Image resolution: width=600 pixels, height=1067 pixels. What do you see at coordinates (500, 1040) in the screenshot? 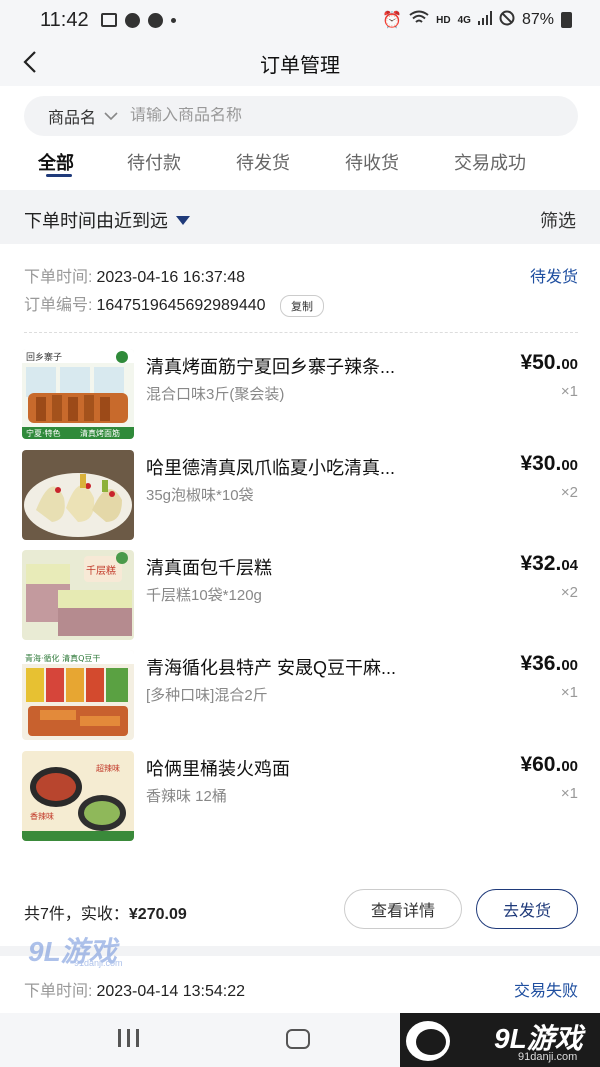
I see `watermark-banner: 9L游戏 91danji.com` at bounding box center [500, 1040].